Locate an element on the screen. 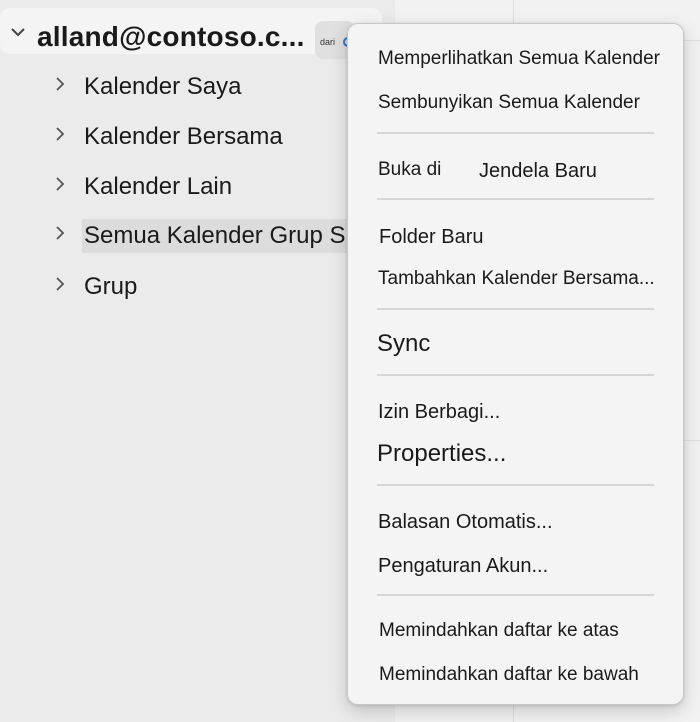 Image resolution: width=700 pixels, height=722 pixels. menu-item-hide-all-calendars: Sembunyikan Semua Kalender is located at coordinates (509, 103).